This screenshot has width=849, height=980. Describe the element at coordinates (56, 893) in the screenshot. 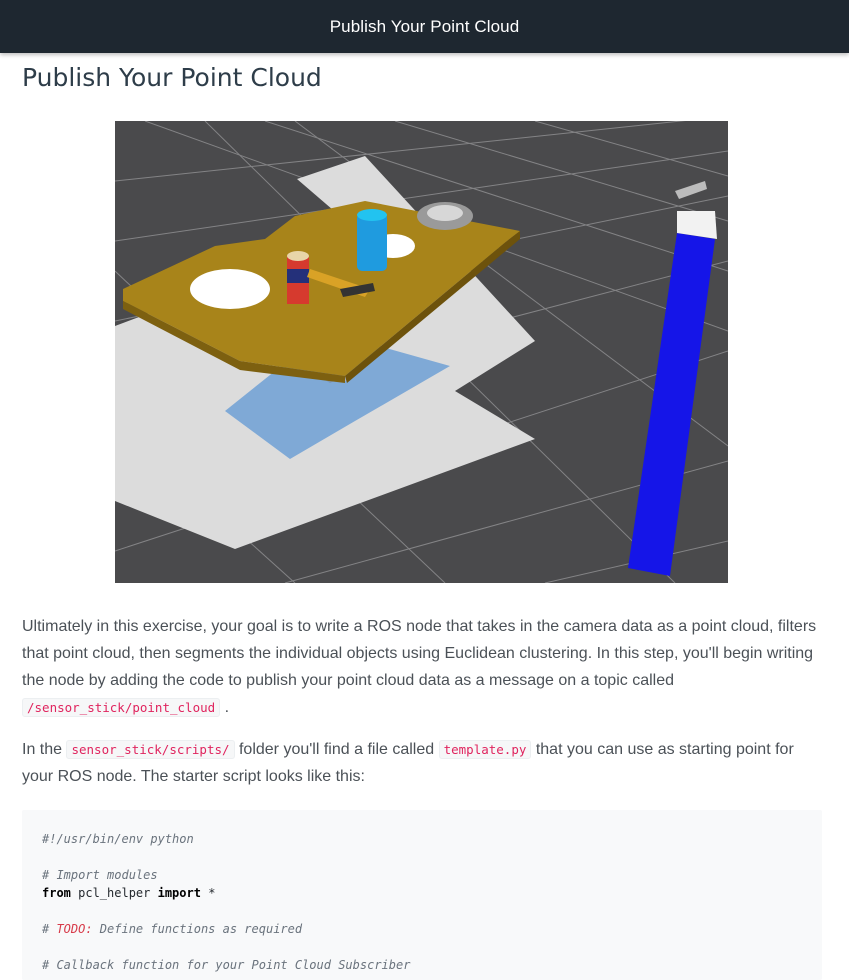

I see `code-keyword-from: from` at that location.